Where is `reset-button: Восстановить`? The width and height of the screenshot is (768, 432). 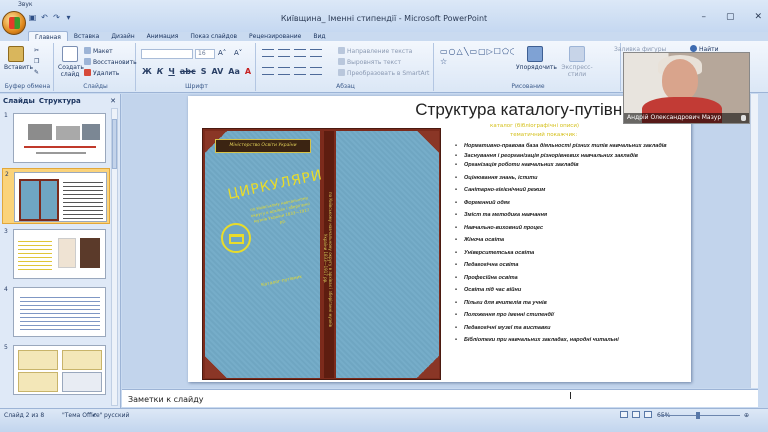 reset-button: Восстановить is located at coordinates (110, 62).